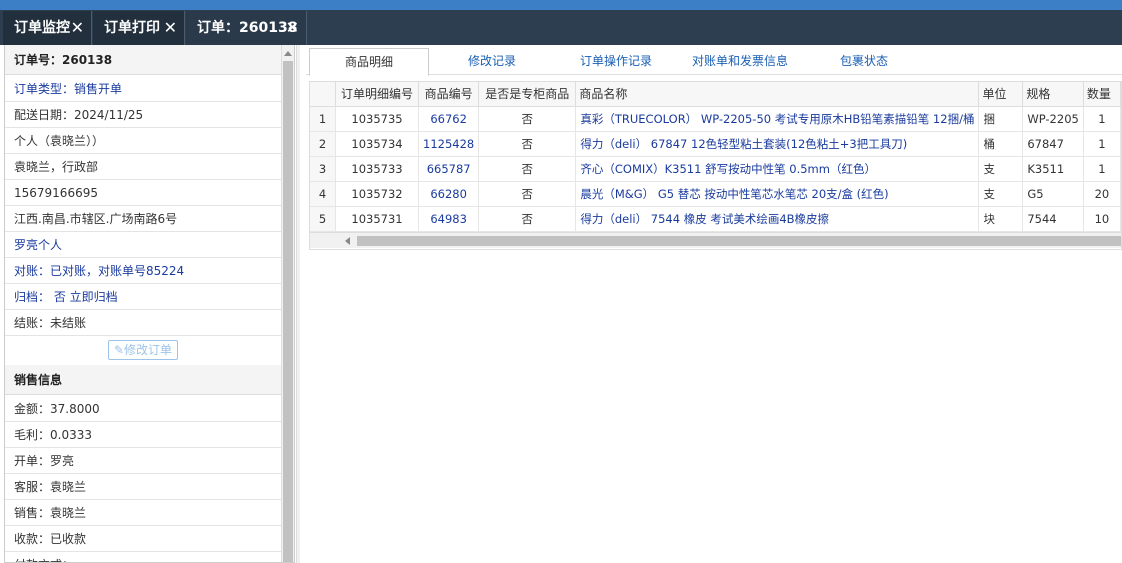 This screenshot has width=1122, height=563. Describe the element at coordinates (323, 119) in the screenshot. I see `row-number: 1` at that location.